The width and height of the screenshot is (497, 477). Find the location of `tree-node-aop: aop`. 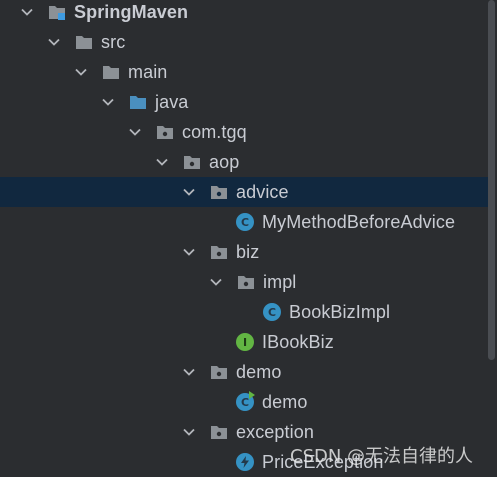

tree-node-aop: aop is located at coordinates (245, 162).